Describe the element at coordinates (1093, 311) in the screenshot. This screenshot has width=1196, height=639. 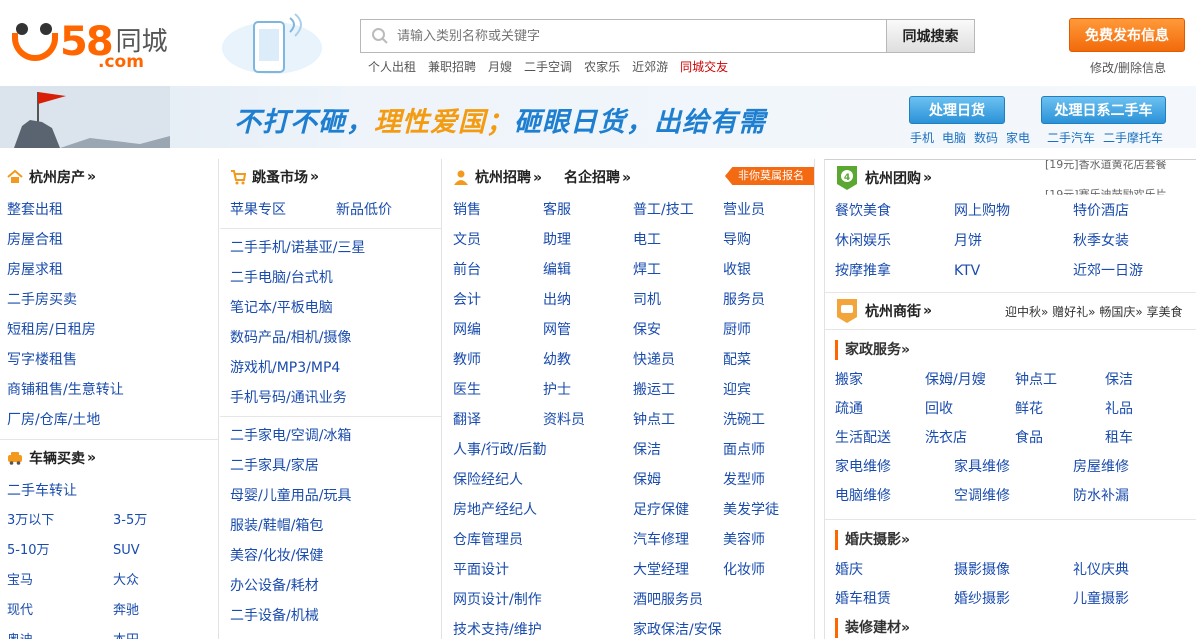
I see `street-tags: 迎中秋» 赠好礼» 畅国庆» 享美食` at that location.